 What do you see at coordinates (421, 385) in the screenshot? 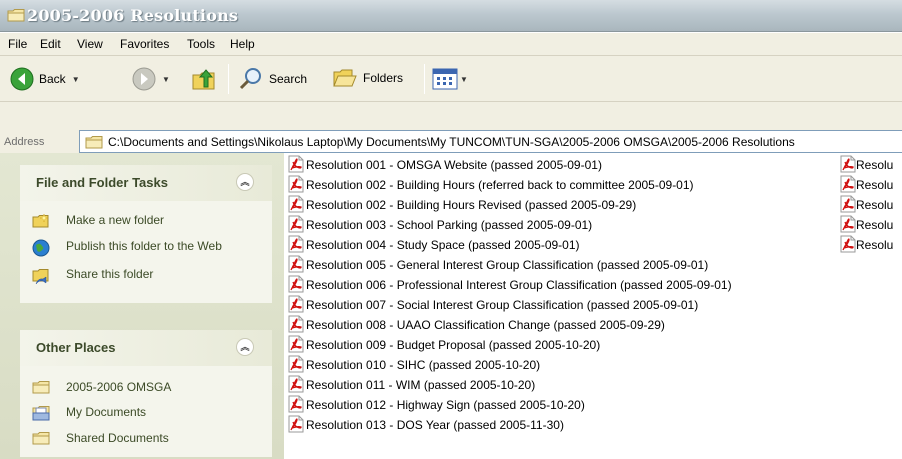
I see `file-name: Resolution 011 - WIM (passed 2005-10-20)` at bounding box center [421, 385].